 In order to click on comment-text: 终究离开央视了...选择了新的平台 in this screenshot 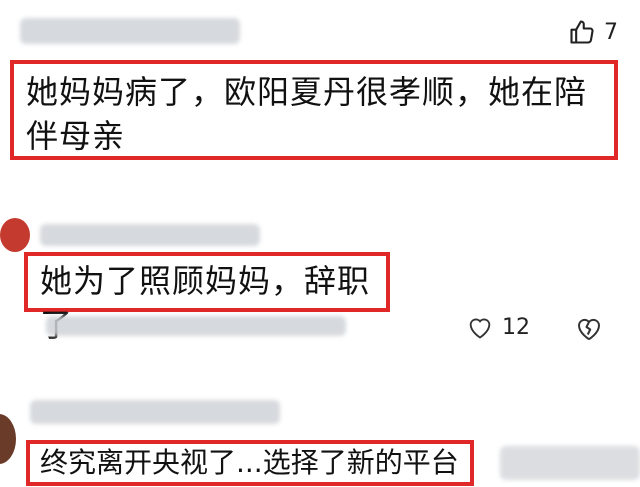, I will do `click(249, 462)`.